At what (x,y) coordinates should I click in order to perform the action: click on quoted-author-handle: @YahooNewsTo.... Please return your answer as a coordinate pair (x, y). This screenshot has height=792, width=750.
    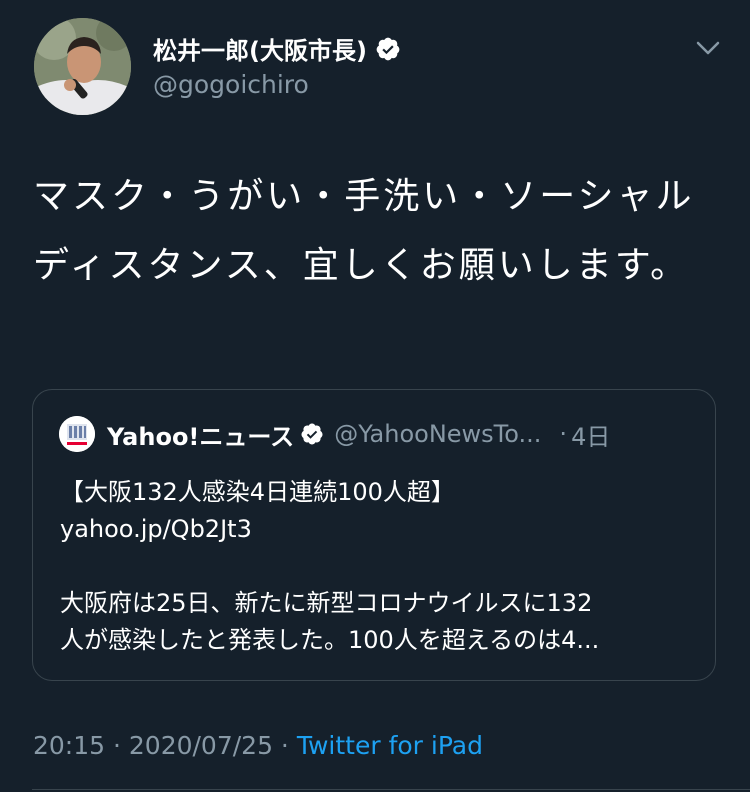
    Looking at the image, I should click on (438, 434).